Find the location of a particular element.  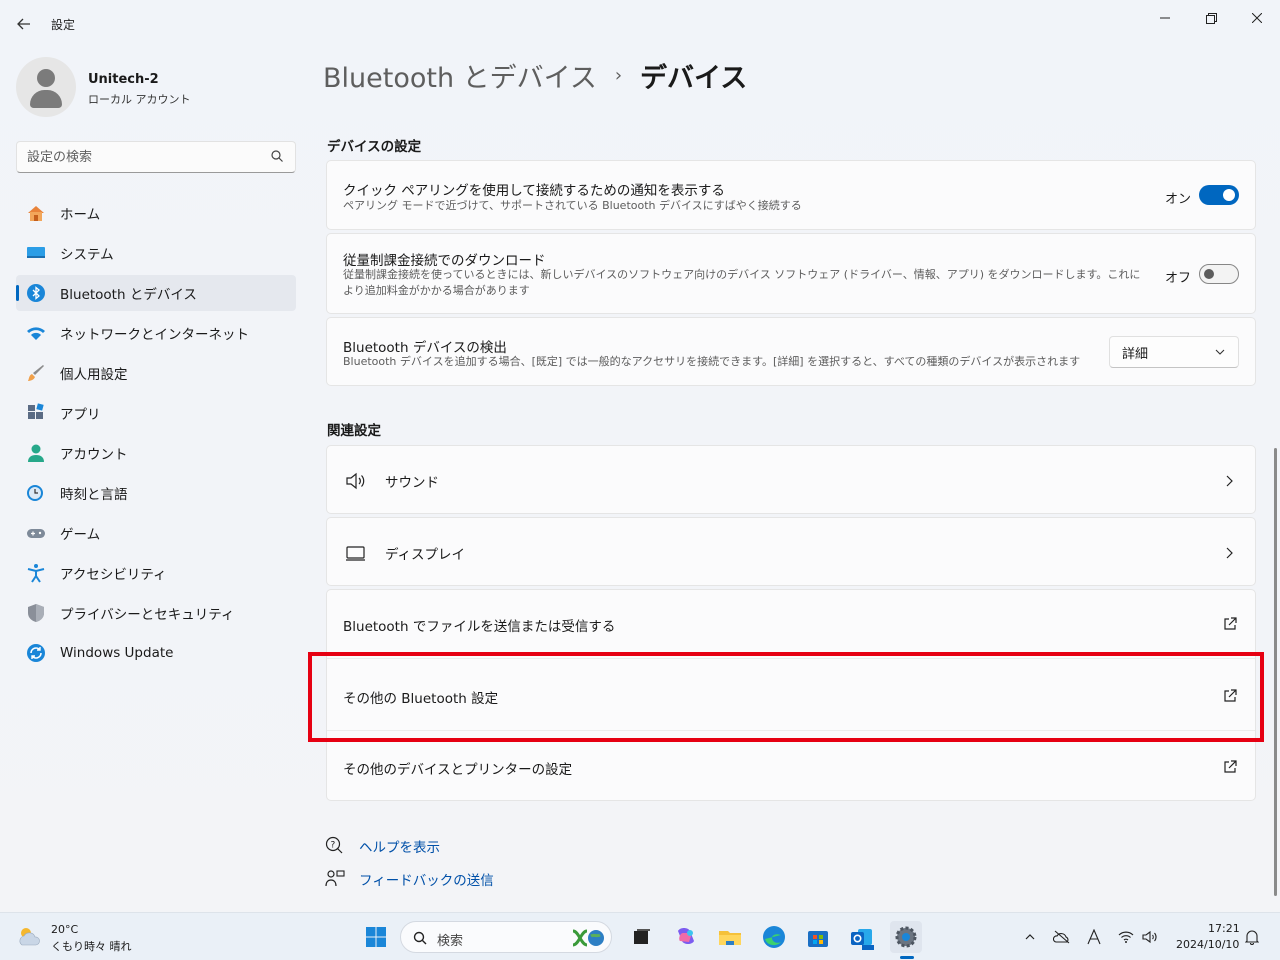

page-title: デバイス is located at coordinates (694, 78).